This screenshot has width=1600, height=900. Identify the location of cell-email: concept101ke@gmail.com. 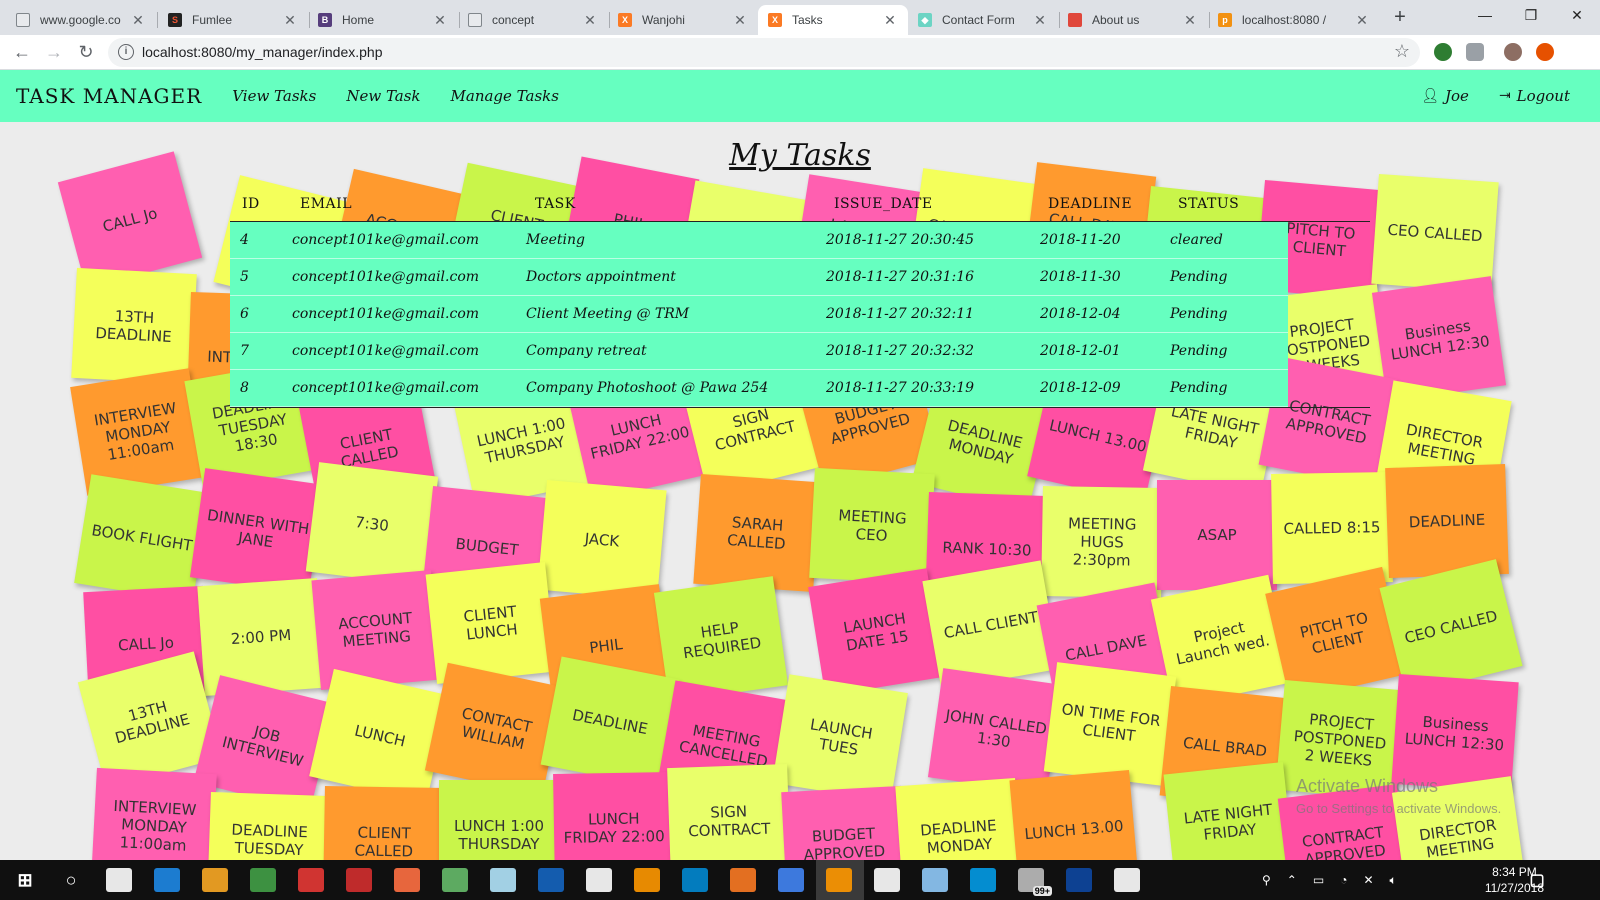
(386, 351).